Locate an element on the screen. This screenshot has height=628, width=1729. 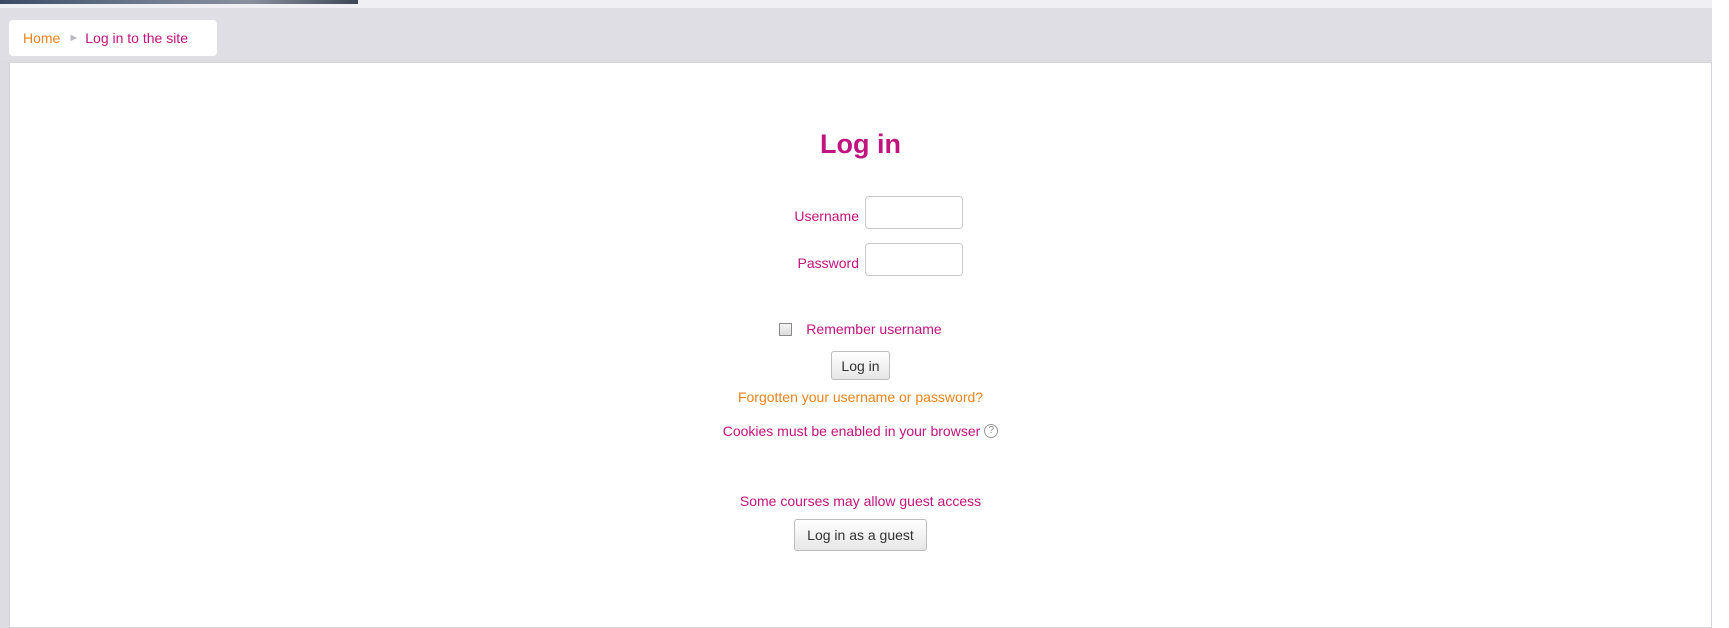
username-input is located at coordinates (914, 212).